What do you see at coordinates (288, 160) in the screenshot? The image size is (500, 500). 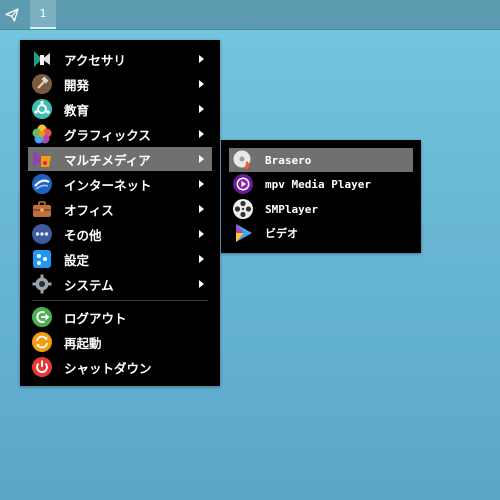 I see `submenu-item-label: Brasero` at bounding box center [288, 160].